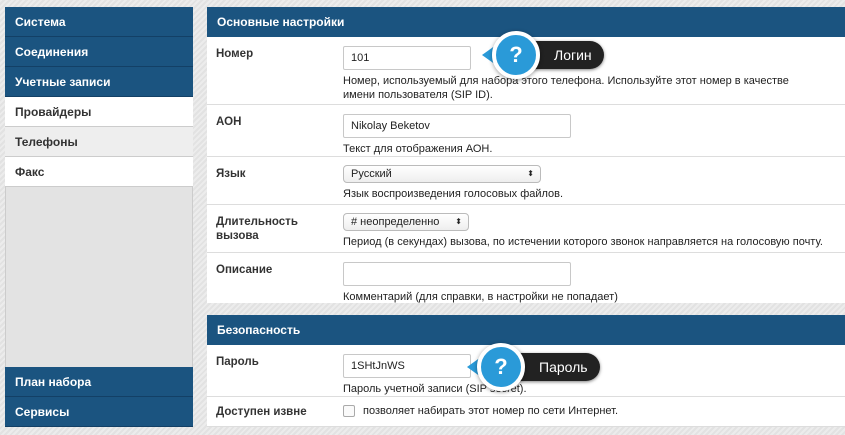  What do you see at coordinates (99, 172) in the screenshot?
I see `sidebar-item-fax: Факс` at bounding box center [99, 172].